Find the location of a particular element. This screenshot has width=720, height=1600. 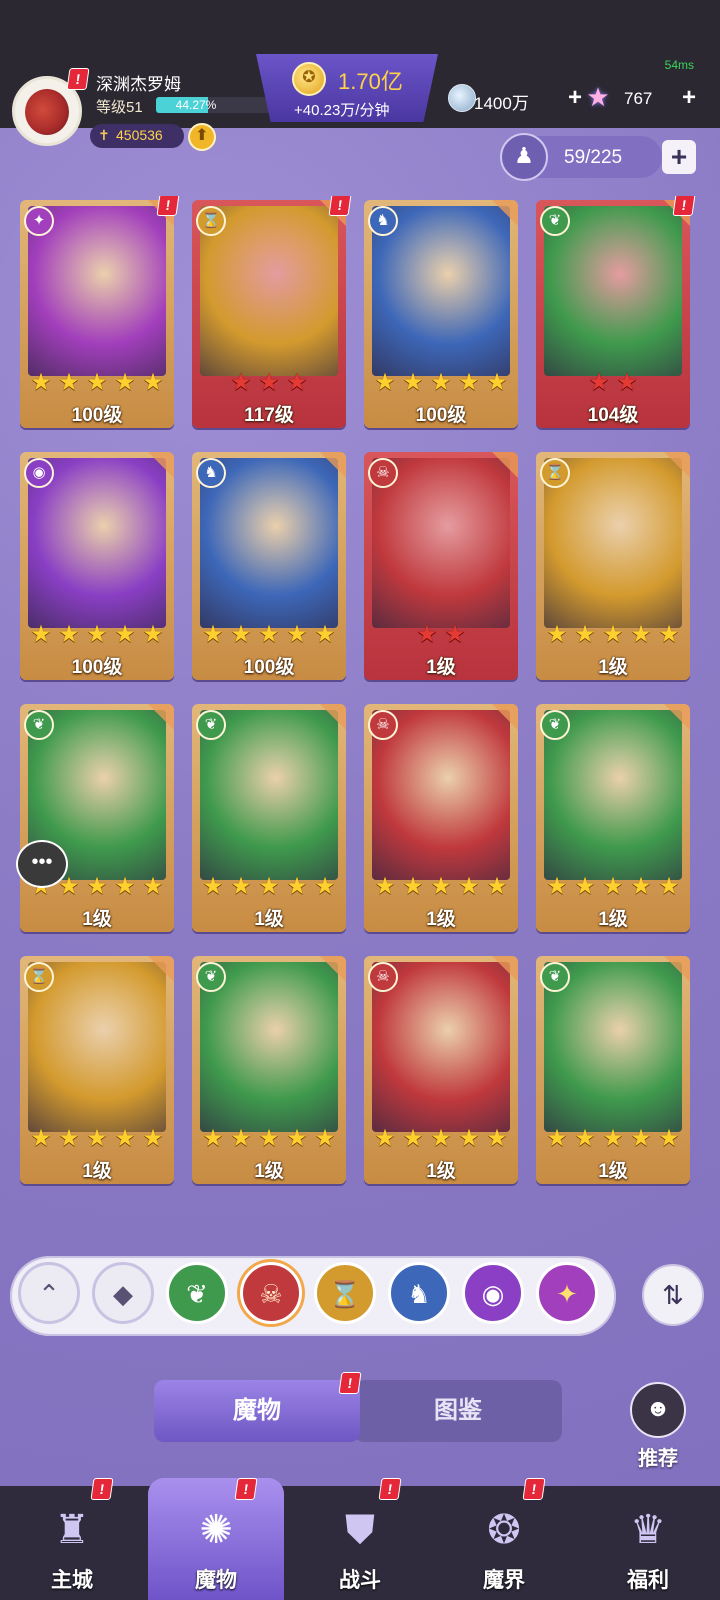

filter-hourglass-button: ⌛ is located at coordinates (345, 1293).